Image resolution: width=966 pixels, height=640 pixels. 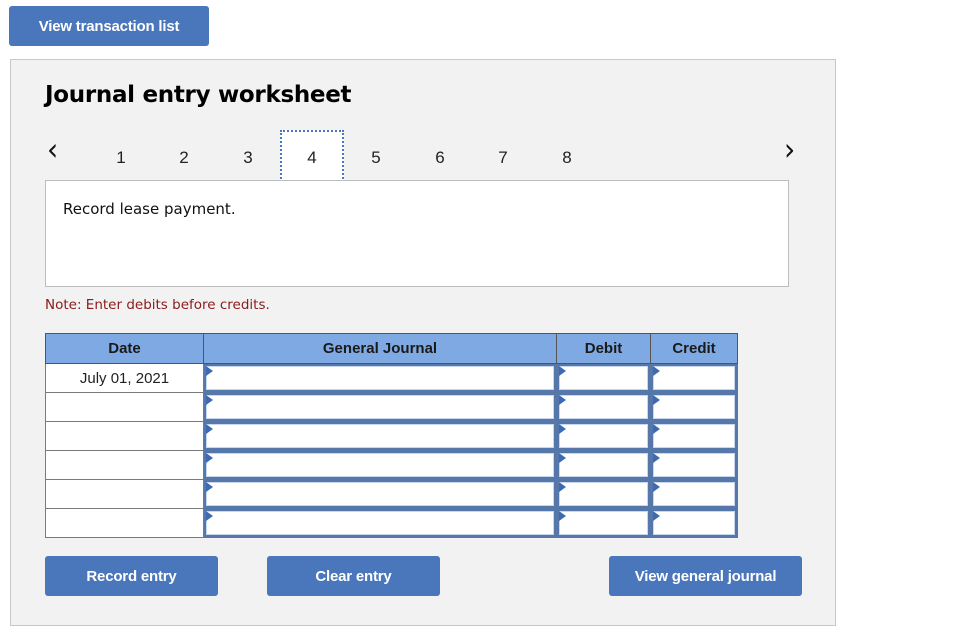 What do you see at coordinates (109, 26) in the screenshot?
I see `view-transaction-list-button: View transaction list` at bounding box center [109, 26].